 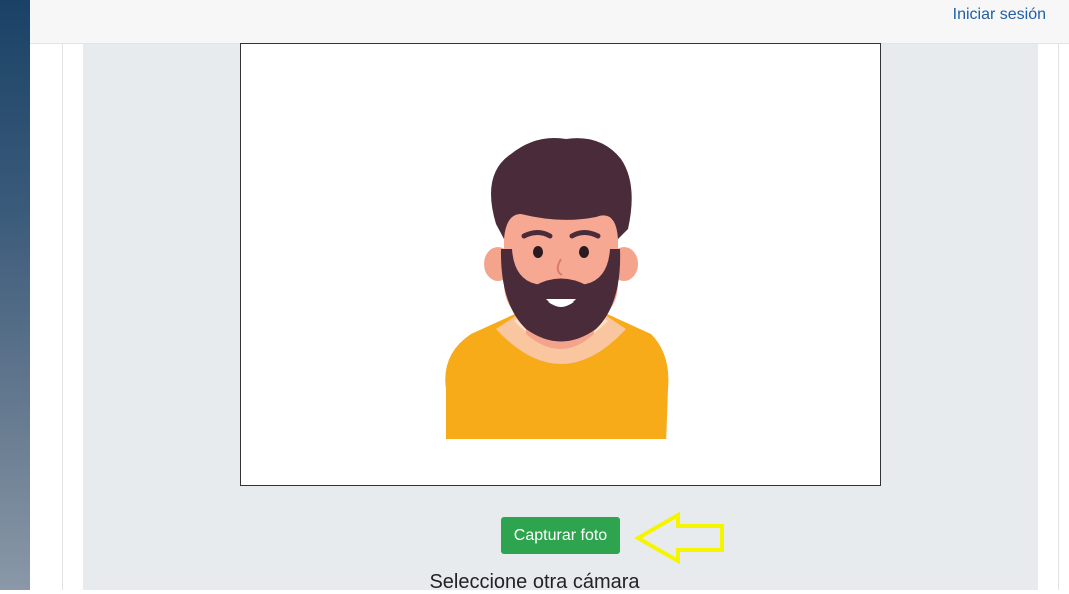 What do you see at coordinates (15, 295) in the screenshot?
I see `left-sidebar-strip` at bounding box center [15, 295].